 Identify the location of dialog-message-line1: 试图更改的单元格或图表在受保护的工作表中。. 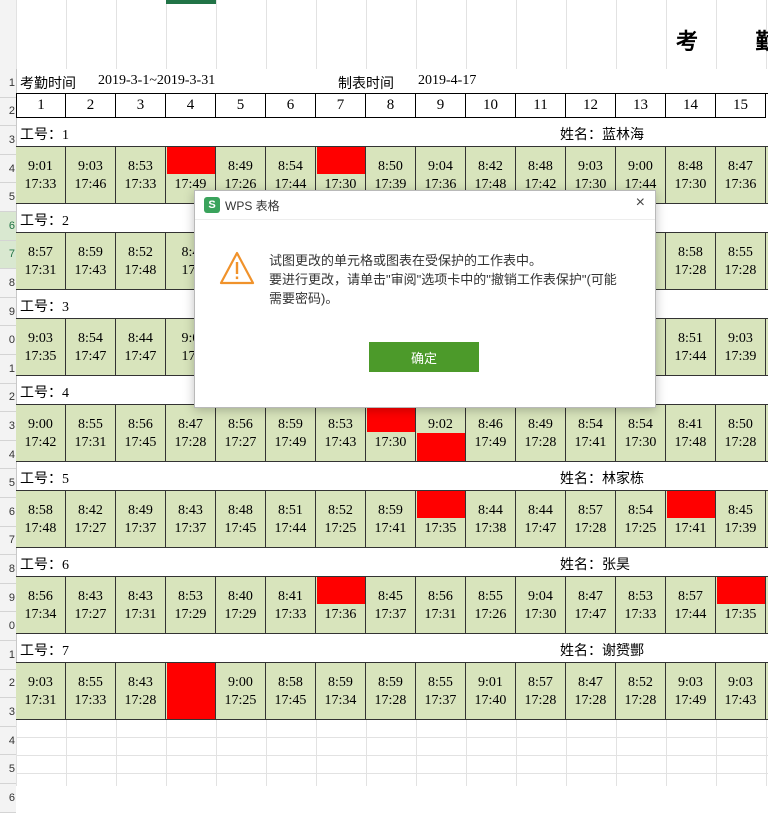
(406, 260).